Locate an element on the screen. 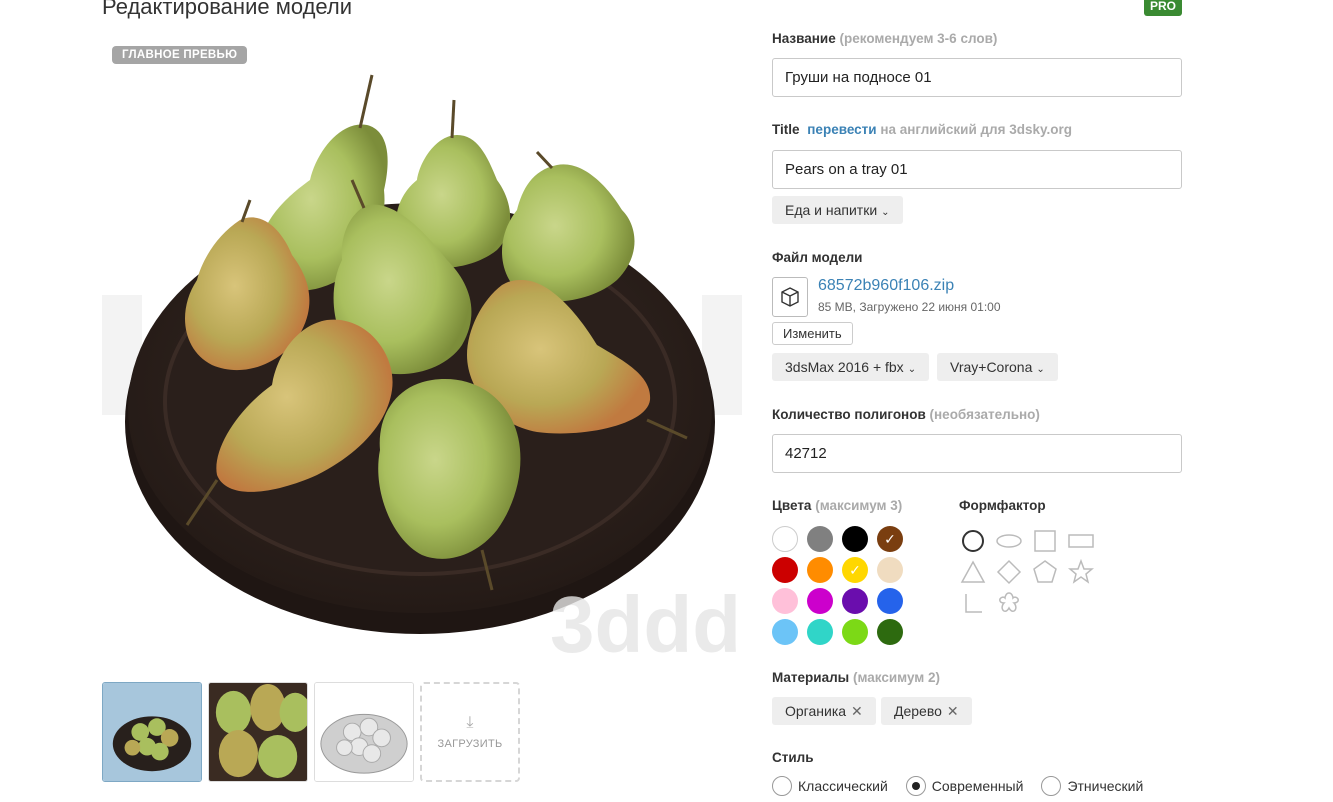 The image size is (1333, 802). color-swatch-brown: ✓ is located at coordinates (890, 539).